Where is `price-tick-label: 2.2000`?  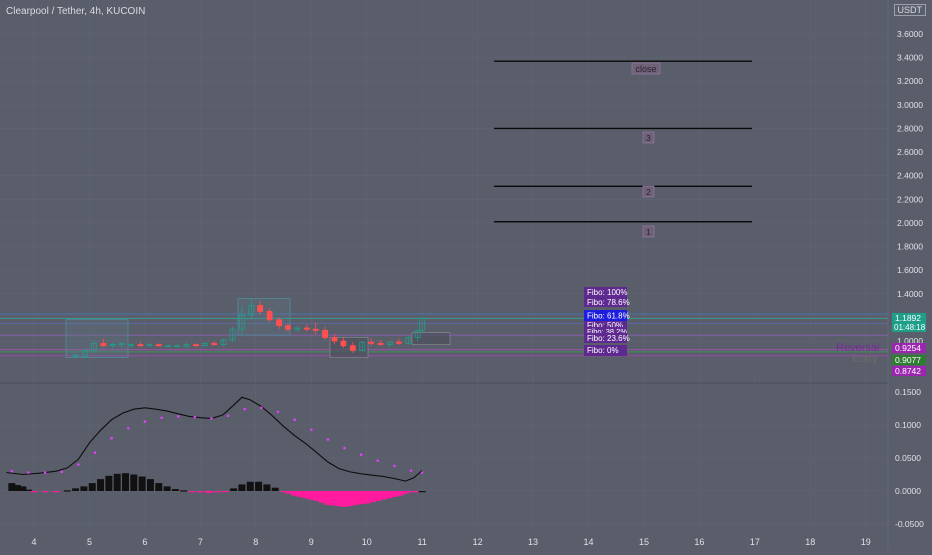
price-tick-label: 2.2000 is located at coordinates (910, 199).